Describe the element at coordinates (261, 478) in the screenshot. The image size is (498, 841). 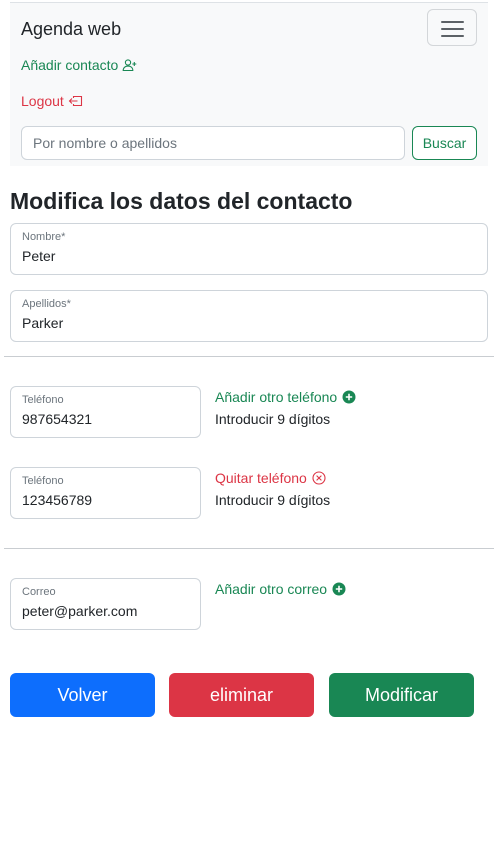
I see `remove-phone-label: Quitar teléfono` at that location.